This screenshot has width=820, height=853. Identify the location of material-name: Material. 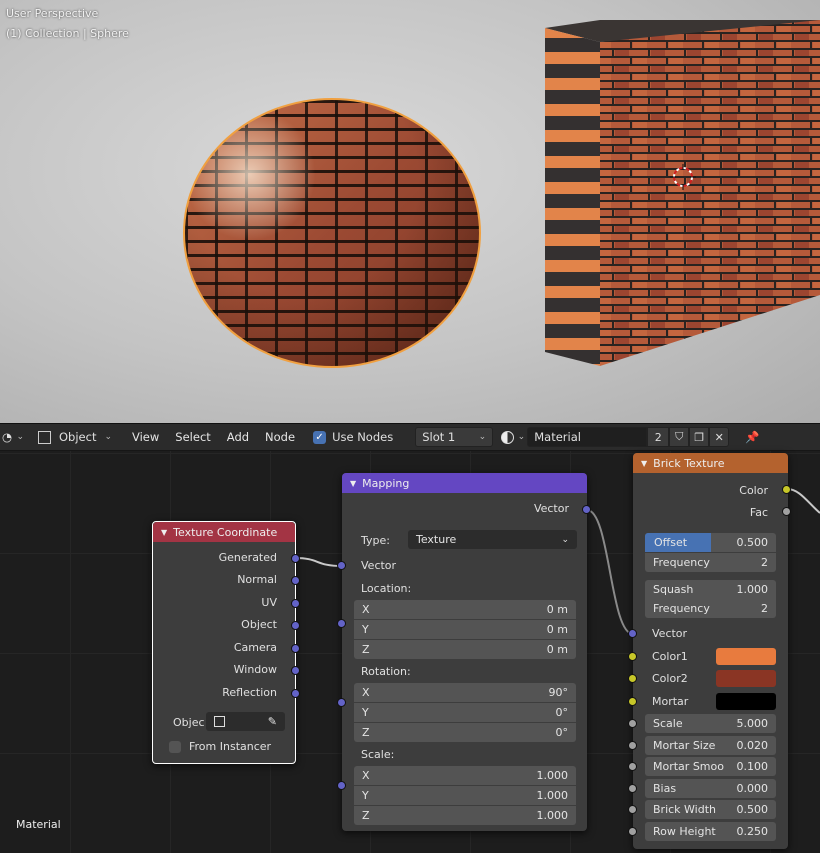
(557, 437).